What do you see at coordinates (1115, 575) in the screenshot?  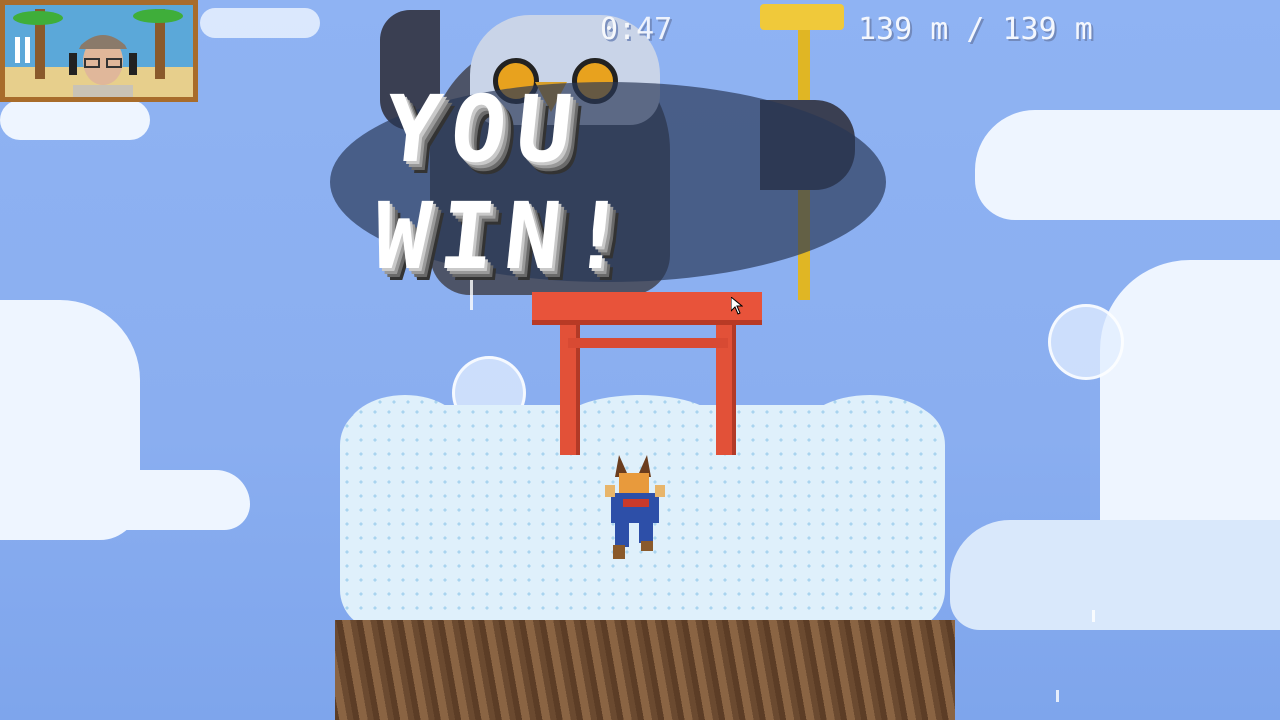 I see `cloud-bottom-right` at bounding box center [1115, 575].